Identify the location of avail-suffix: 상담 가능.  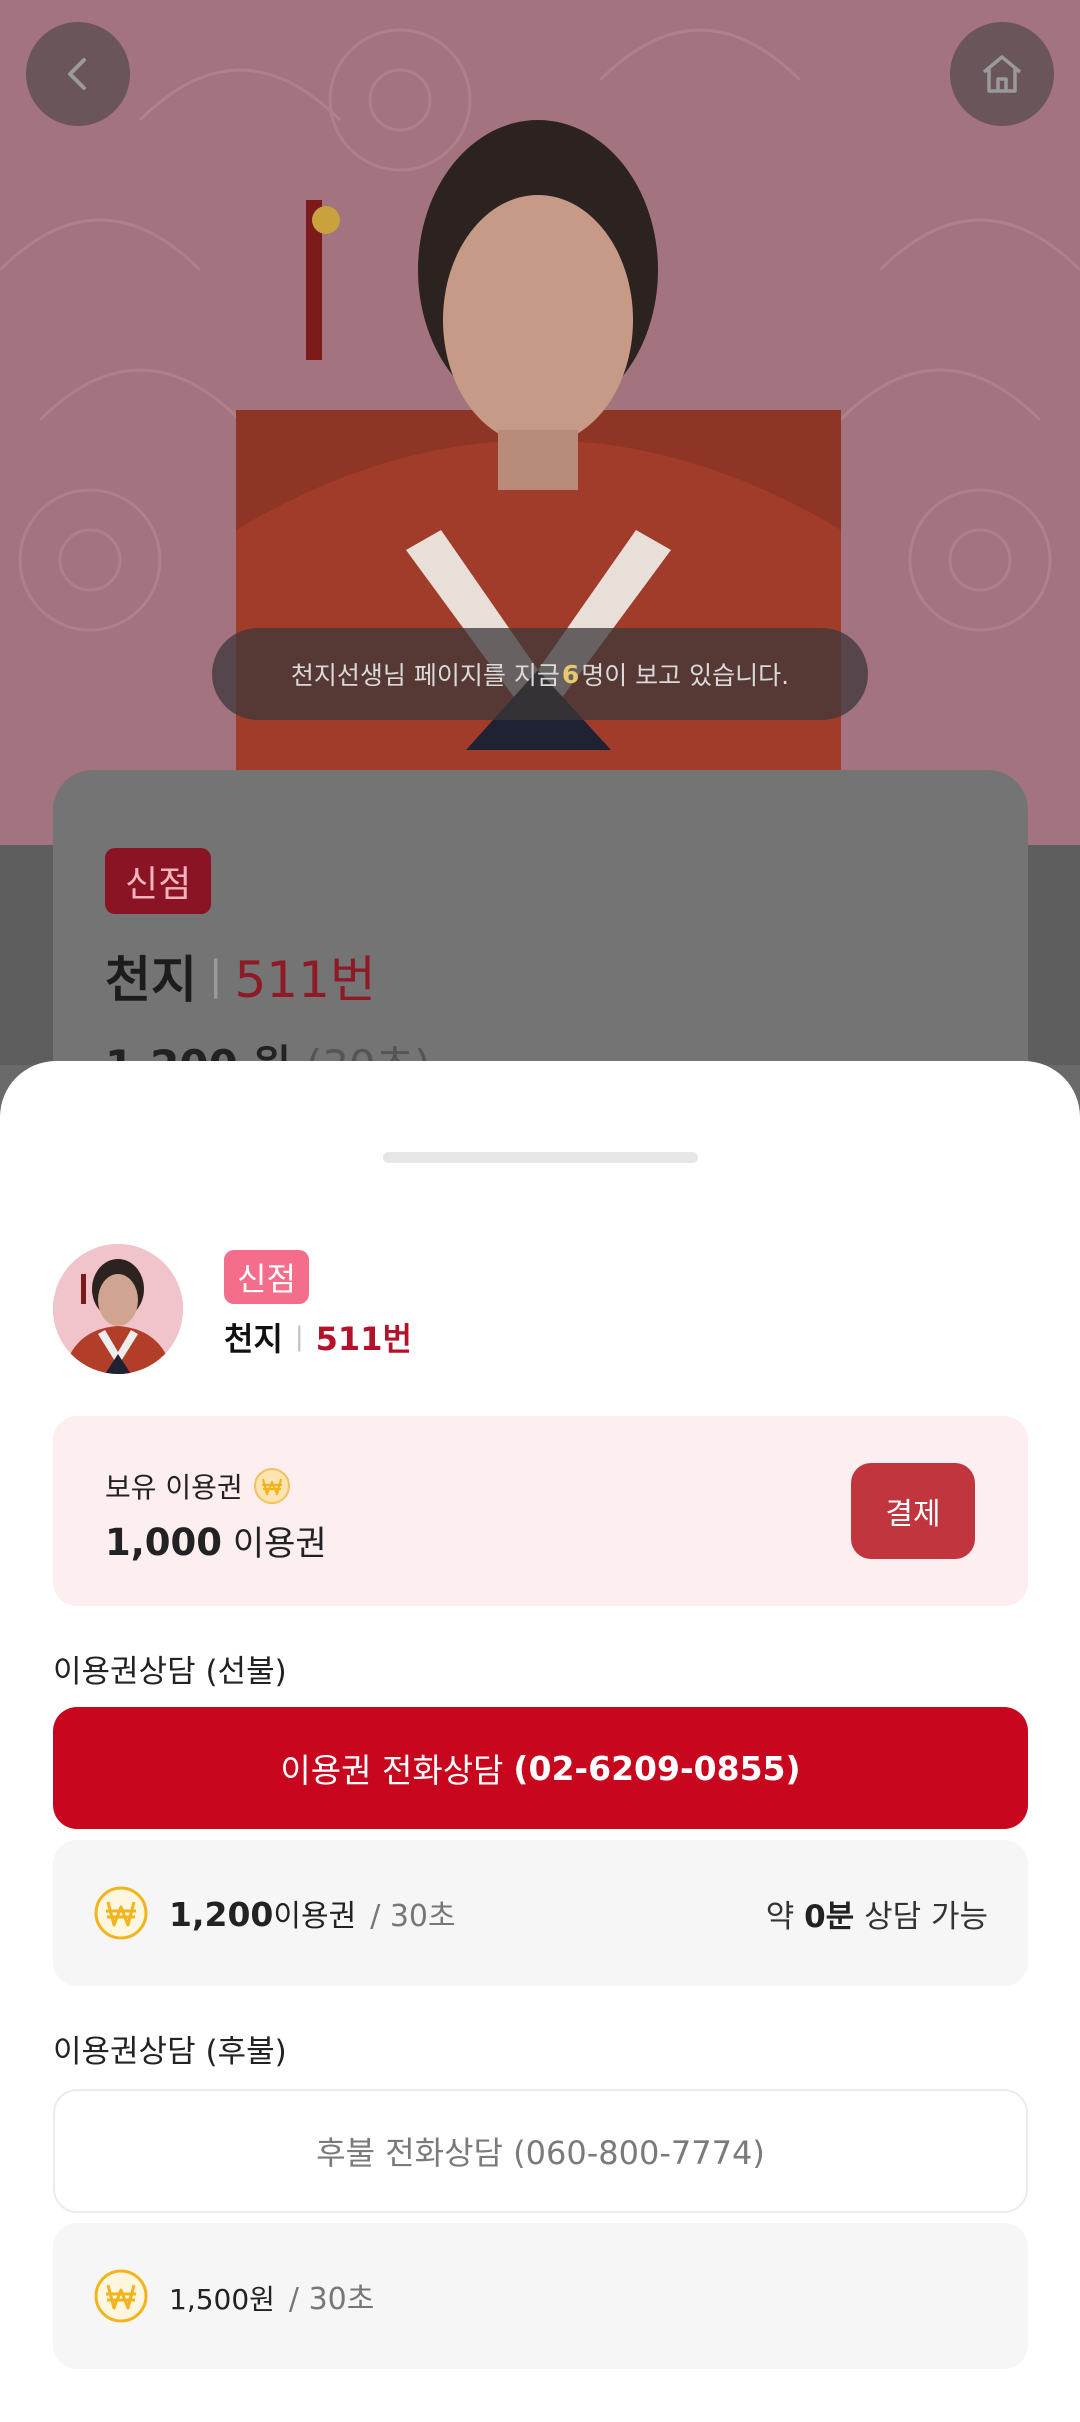
(926, 1916).